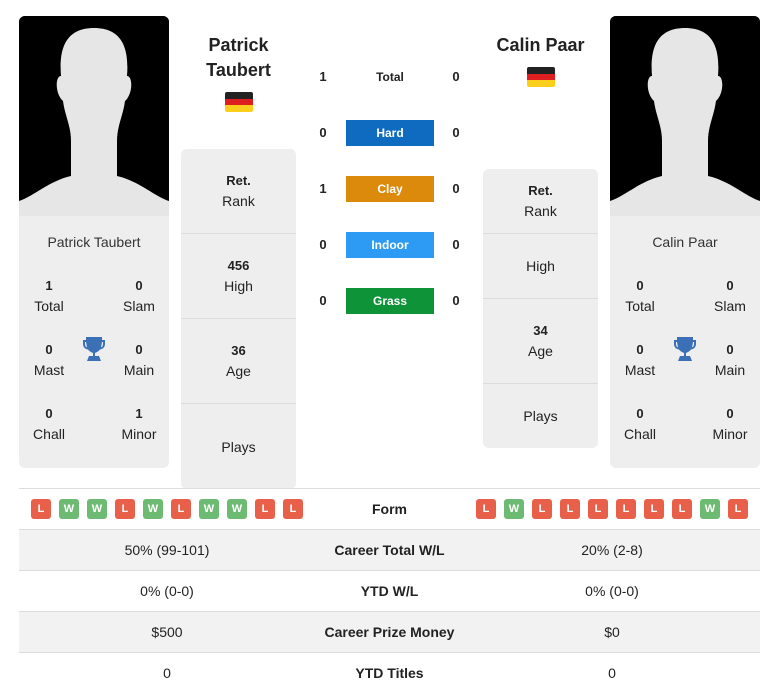  What do you see at coordinates (640, 306) in the screenshot?
I see `label: Total` at bounding box center [640, 306].